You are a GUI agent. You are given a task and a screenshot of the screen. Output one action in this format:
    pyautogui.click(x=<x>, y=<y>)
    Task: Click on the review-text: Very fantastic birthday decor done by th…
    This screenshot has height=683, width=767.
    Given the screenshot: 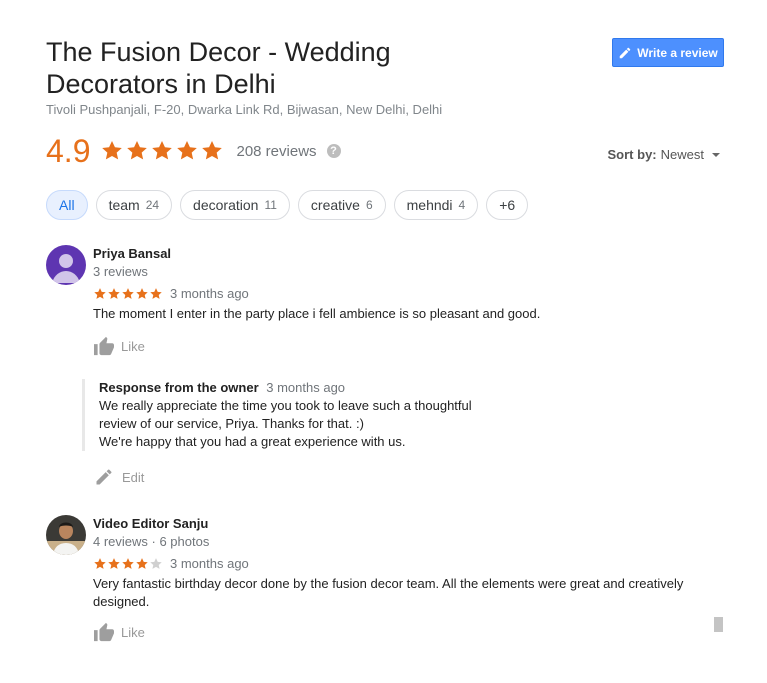 What is the action you would take?
    pyautogui.click(x=388, y=592)
    